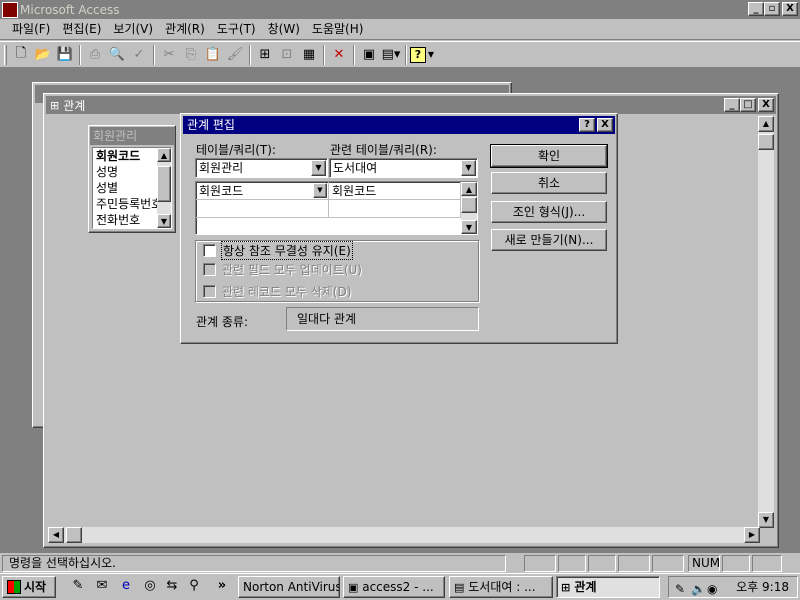 This screenshot has height=600, width=800. Describe the element at coordinates (265, 55) in the screenshot. I see `show-table-icon: ⊞` at that location.